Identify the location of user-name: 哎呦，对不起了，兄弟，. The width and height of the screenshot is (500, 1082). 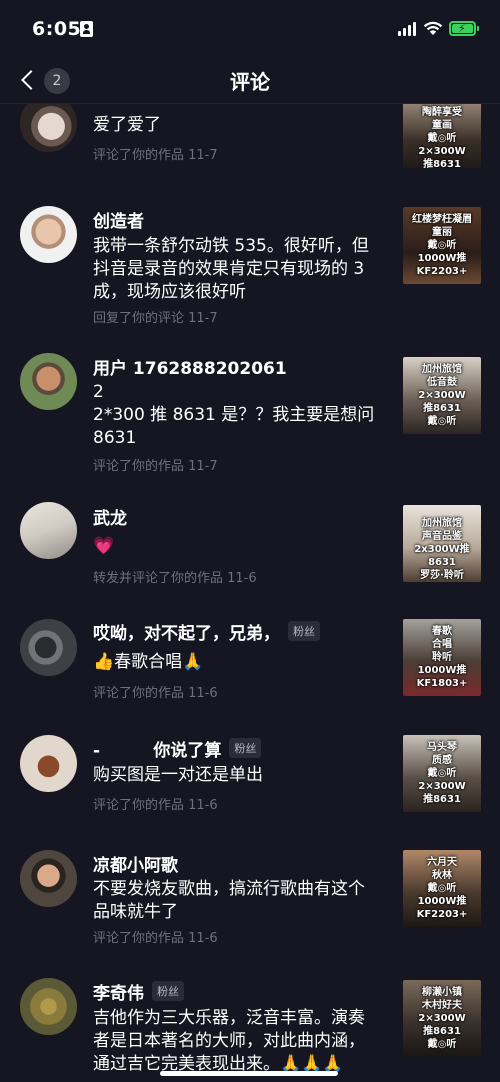
(186, 631).